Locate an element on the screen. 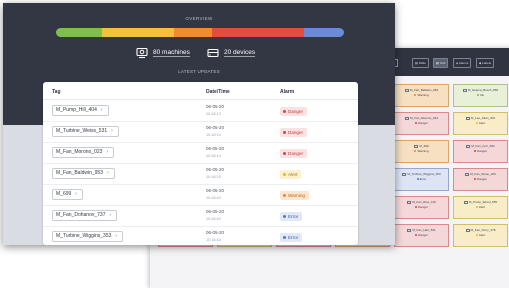 This screenshot has width=509, height=288. machine-card: M_Fan_Perry_378 Alert is located at coordinates (480, 235).